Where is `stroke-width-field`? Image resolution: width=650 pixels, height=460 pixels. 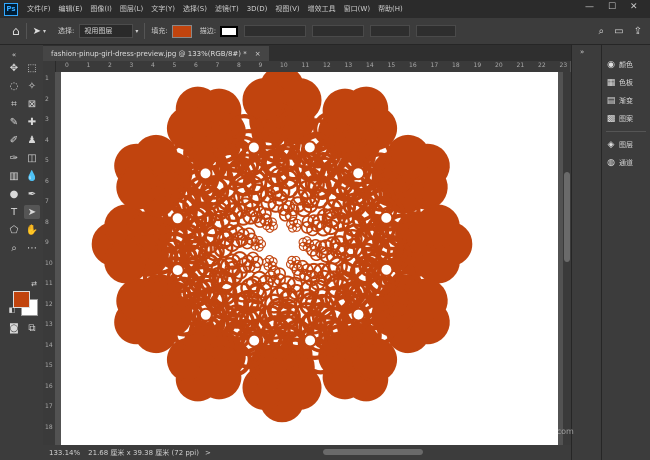
stroke-width-field is located at coordinates (275, 31).